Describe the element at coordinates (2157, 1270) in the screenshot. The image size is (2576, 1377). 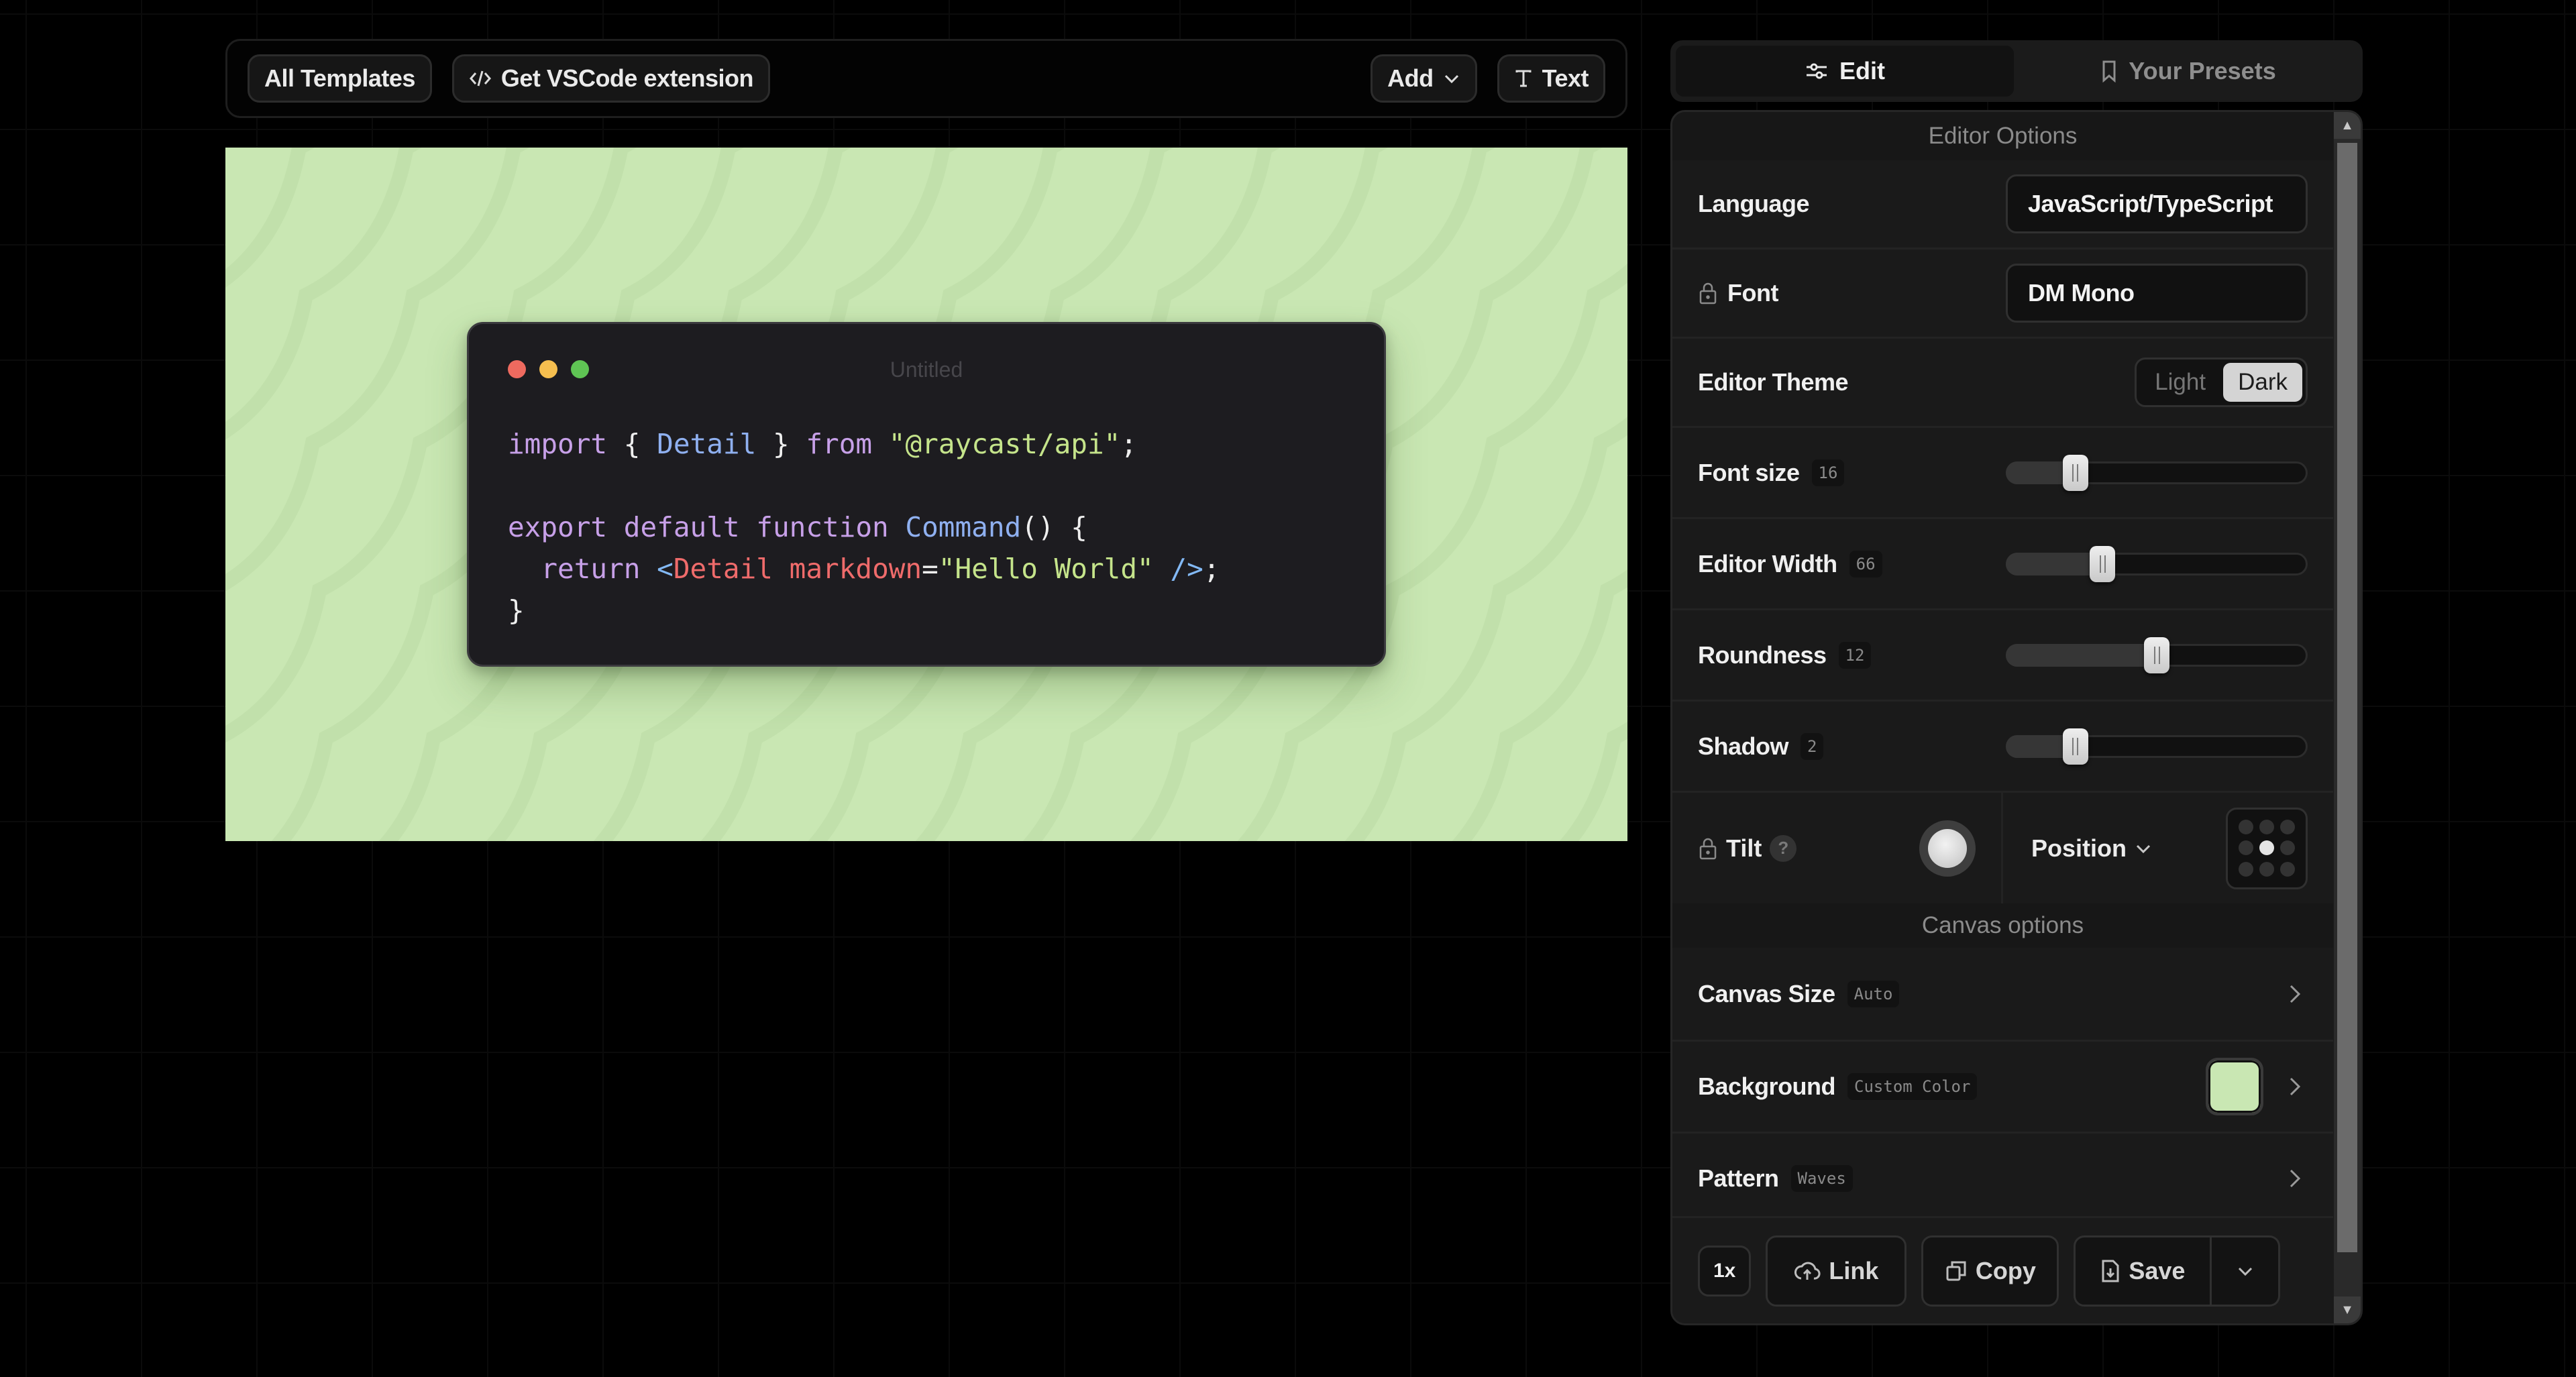
I see `save-label: Save` at that location.